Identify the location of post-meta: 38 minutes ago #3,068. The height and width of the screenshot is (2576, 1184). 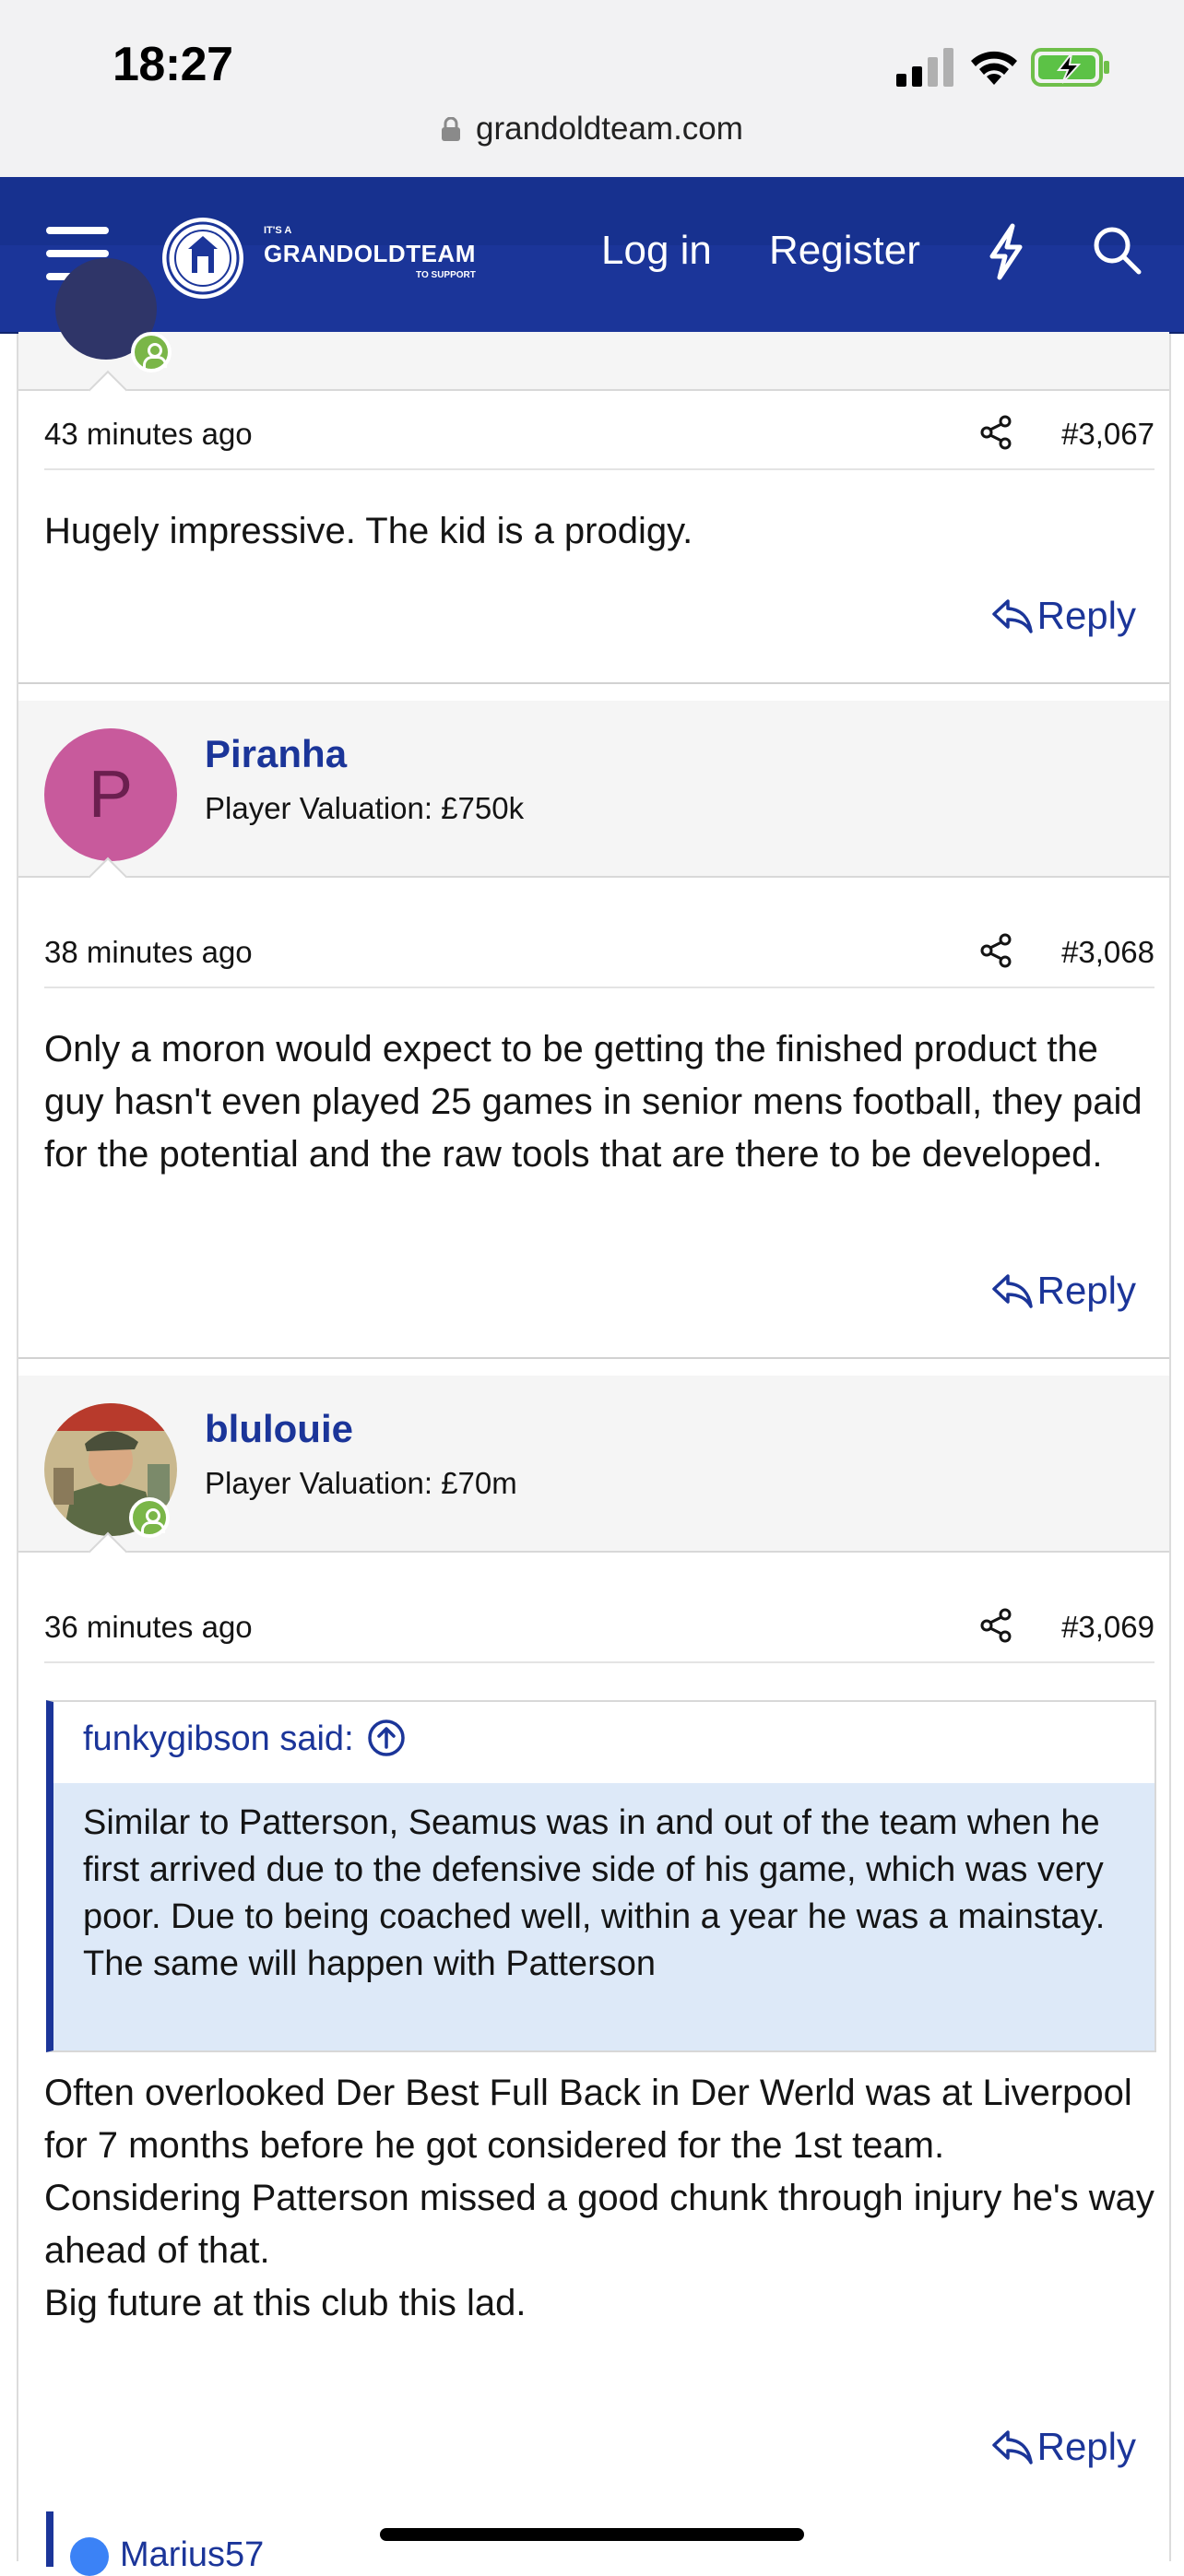
(599, 948).